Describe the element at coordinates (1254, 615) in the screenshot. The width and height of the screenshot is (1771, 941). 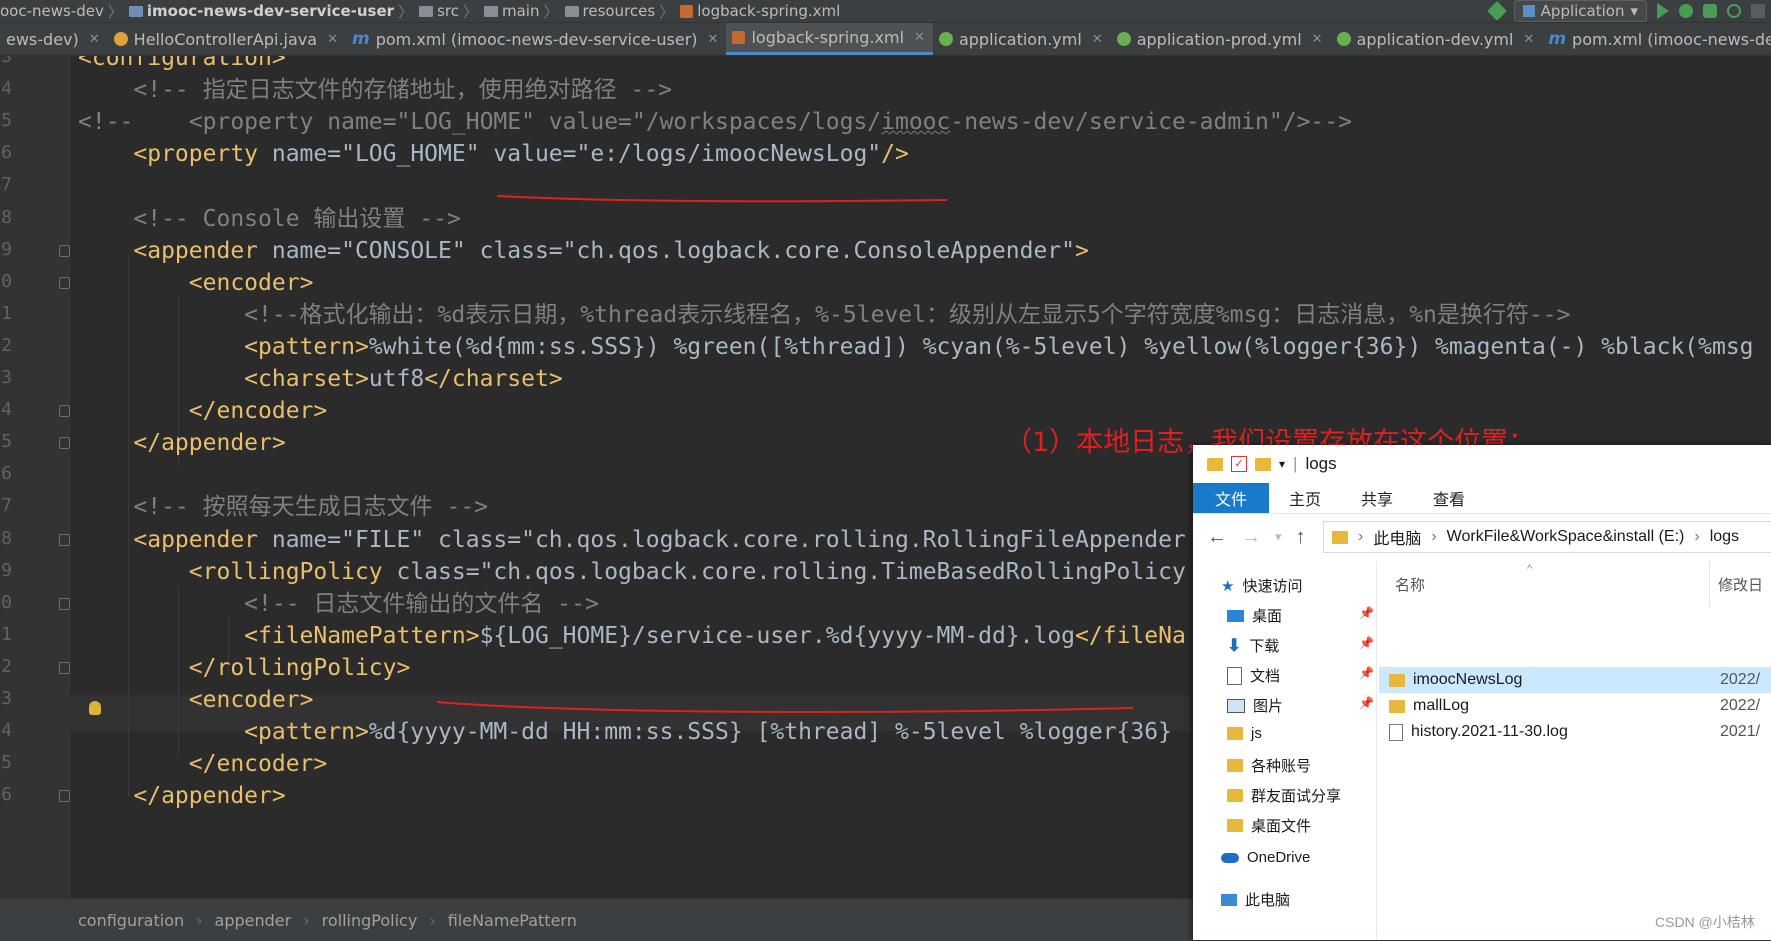
I see `nav-item-desktop: 桌面` at that location.